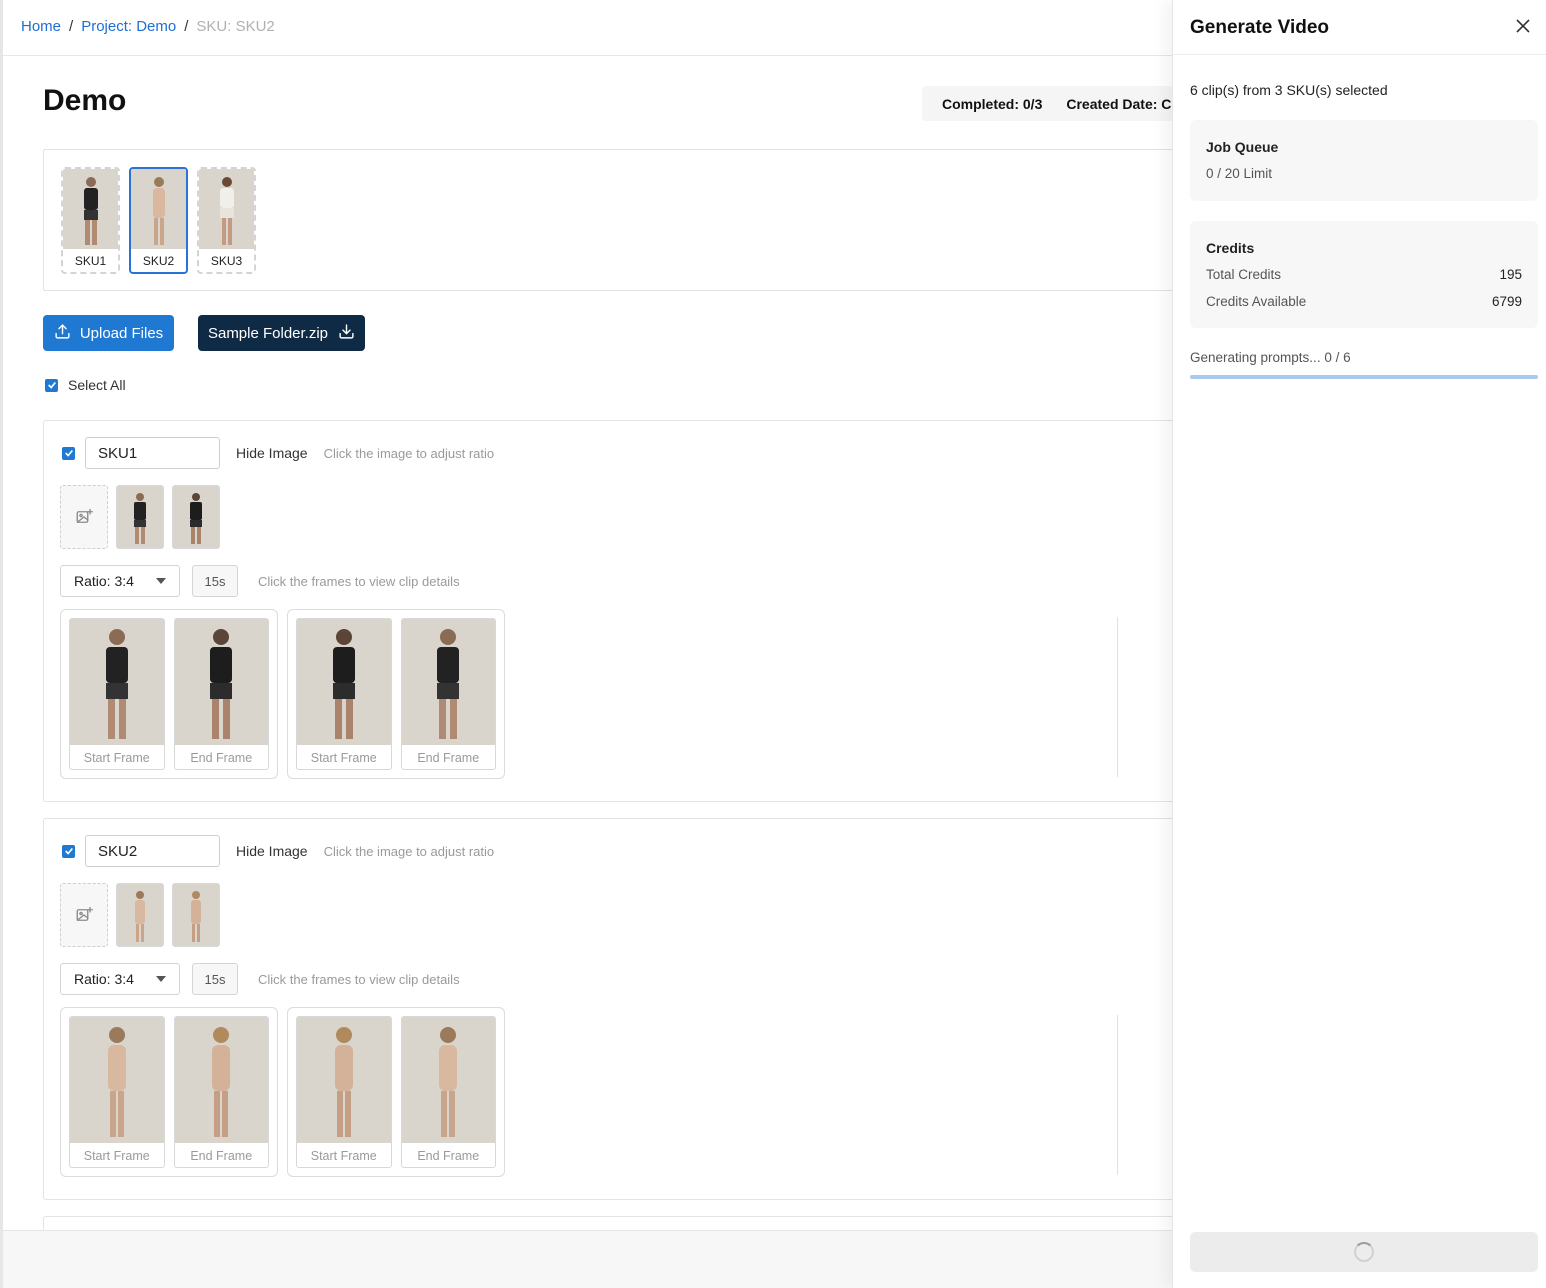  I want to click on divider, so click(1117, 697).